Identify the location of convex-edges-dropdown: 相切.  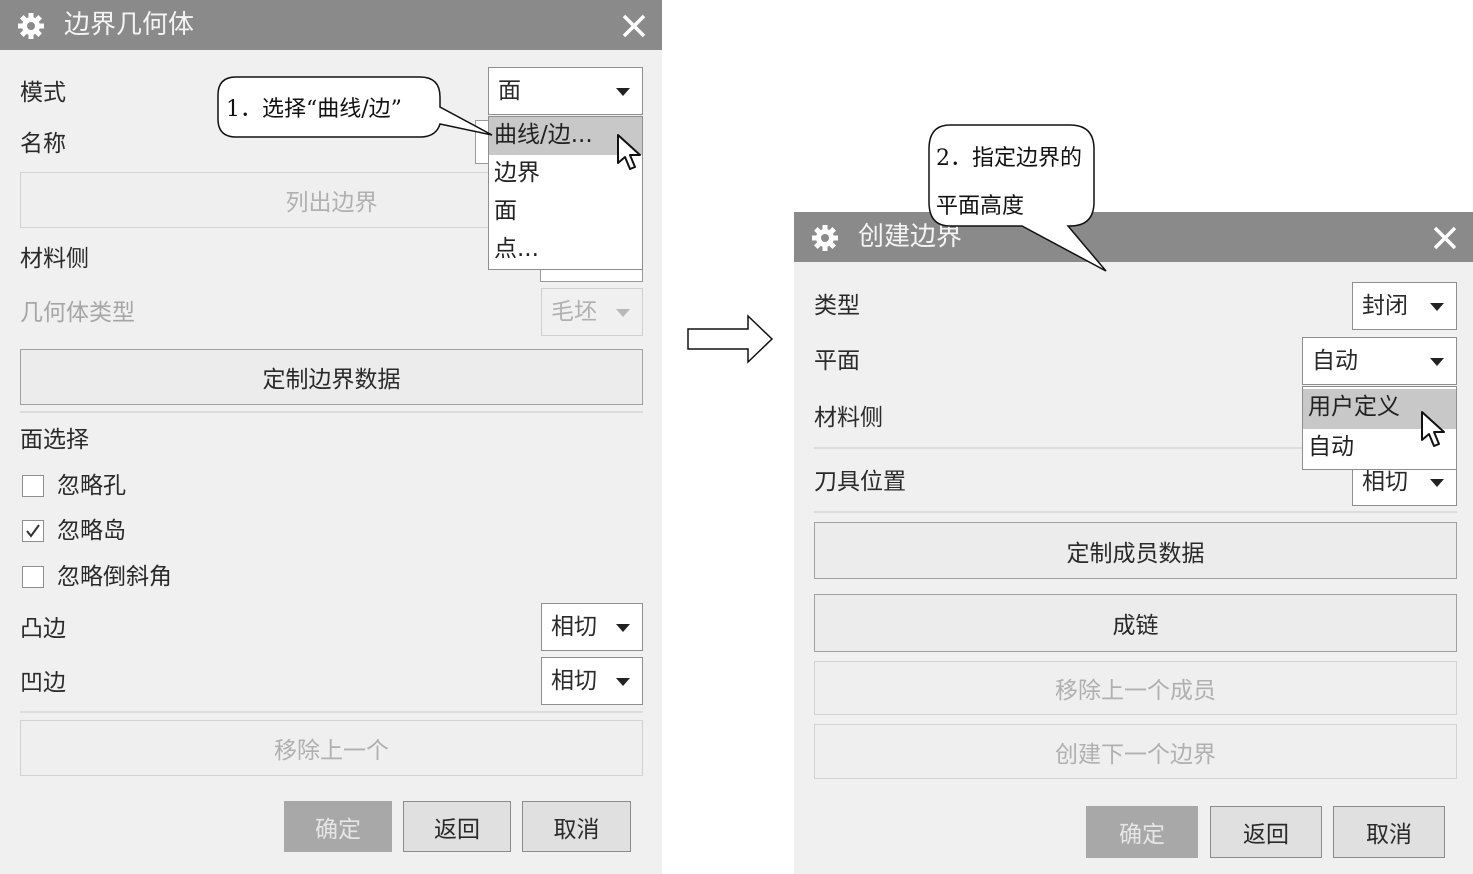
(592, 627).